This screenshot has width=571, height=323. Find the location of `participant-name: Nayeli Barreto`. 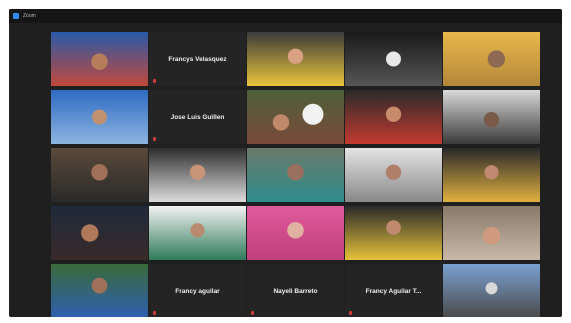

participant-name: Nayeli Barreto is located at coordinates (295, 291).